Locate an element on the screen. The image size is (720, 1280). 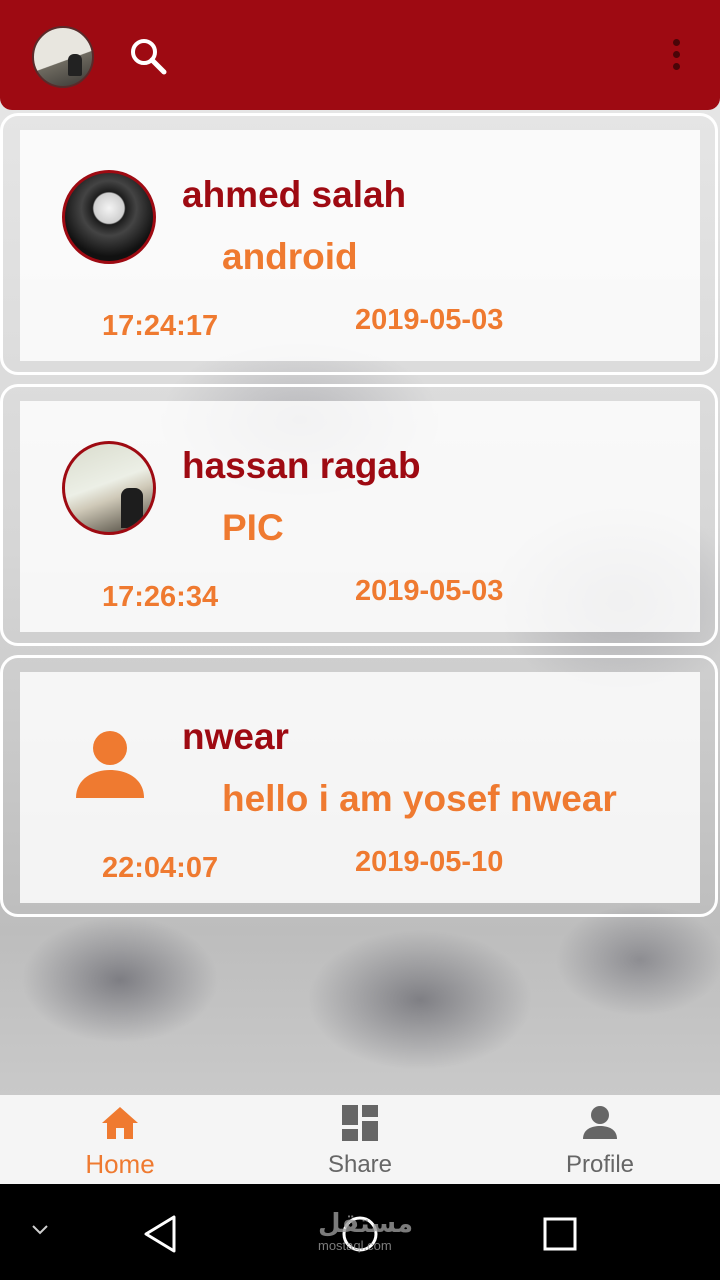
watermark-url: mostaql.com is located at coordinates (355, 1245).